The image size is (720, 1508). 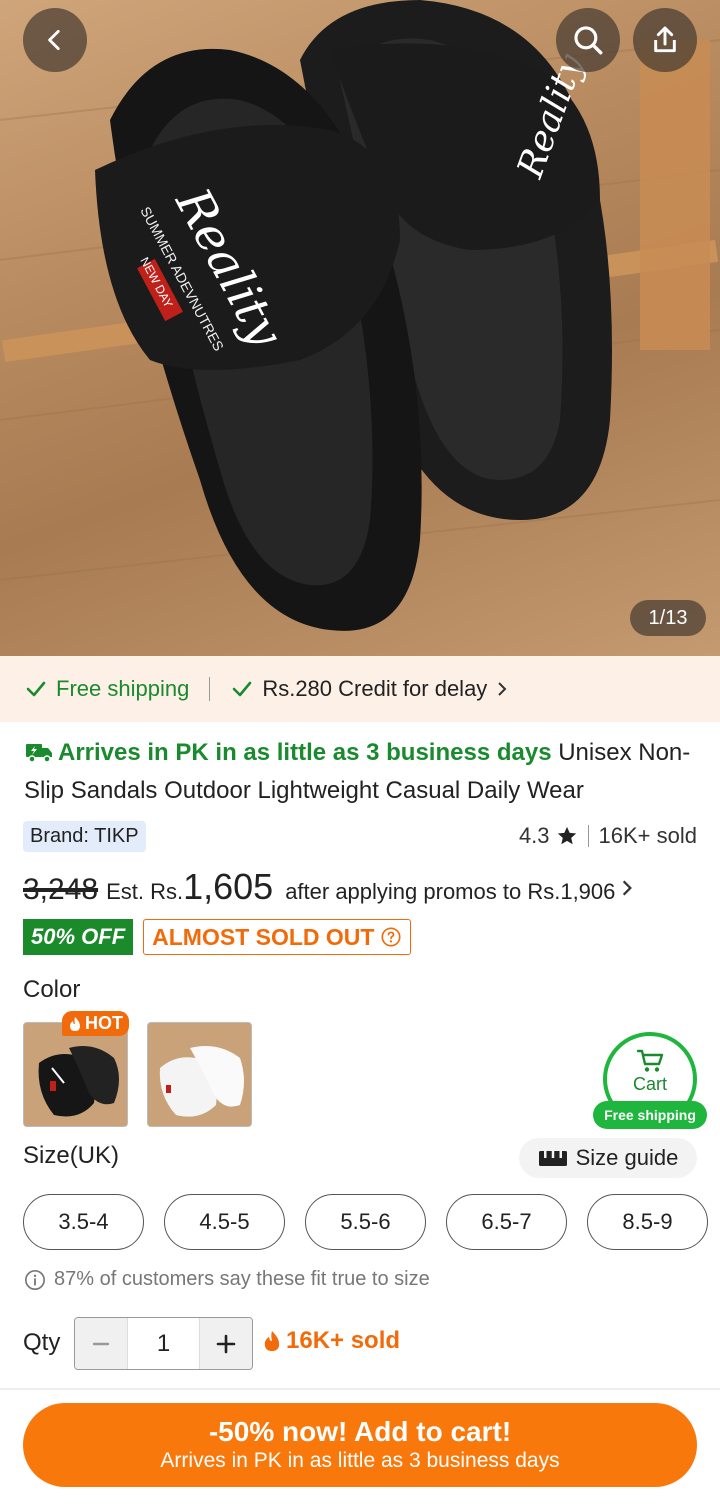 I want to click on share-icon, so click(x=665, y=39).